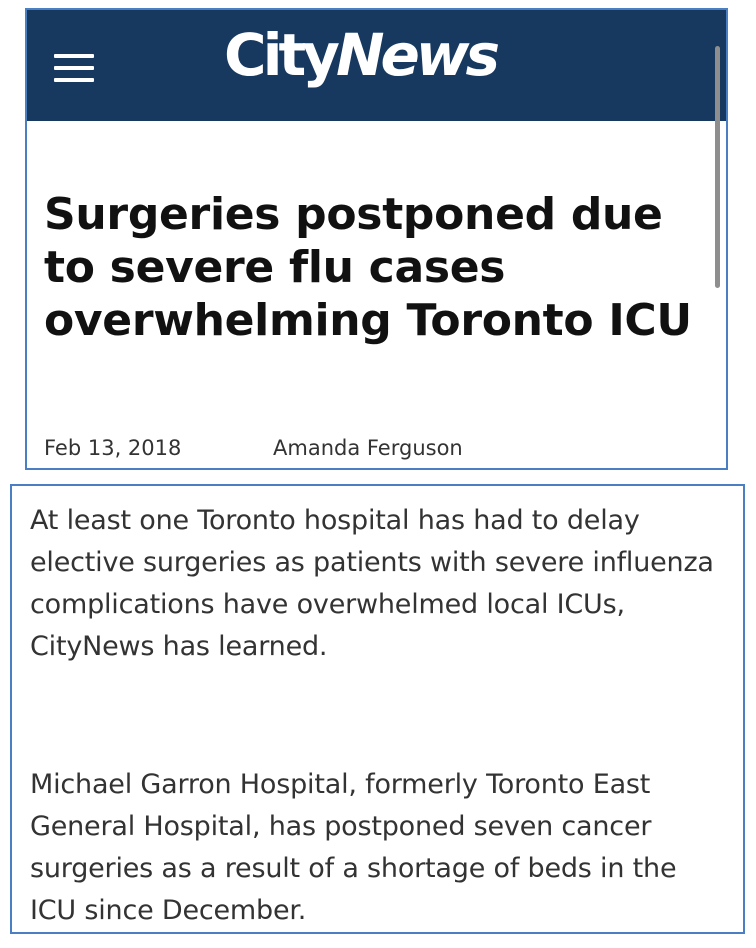 This screenshot has width=756, height=948. I want to click on citynews-logo: CityNews, so click(362, 55).